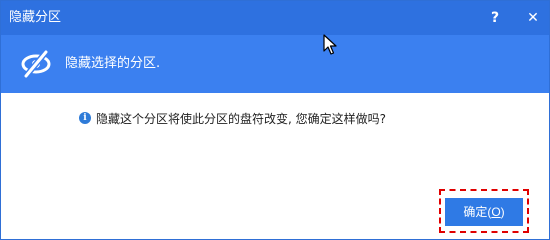  Describe the element at coordinates (496, 212) in the screenshot. I see `ok-button-mnemonic: O` at that location.